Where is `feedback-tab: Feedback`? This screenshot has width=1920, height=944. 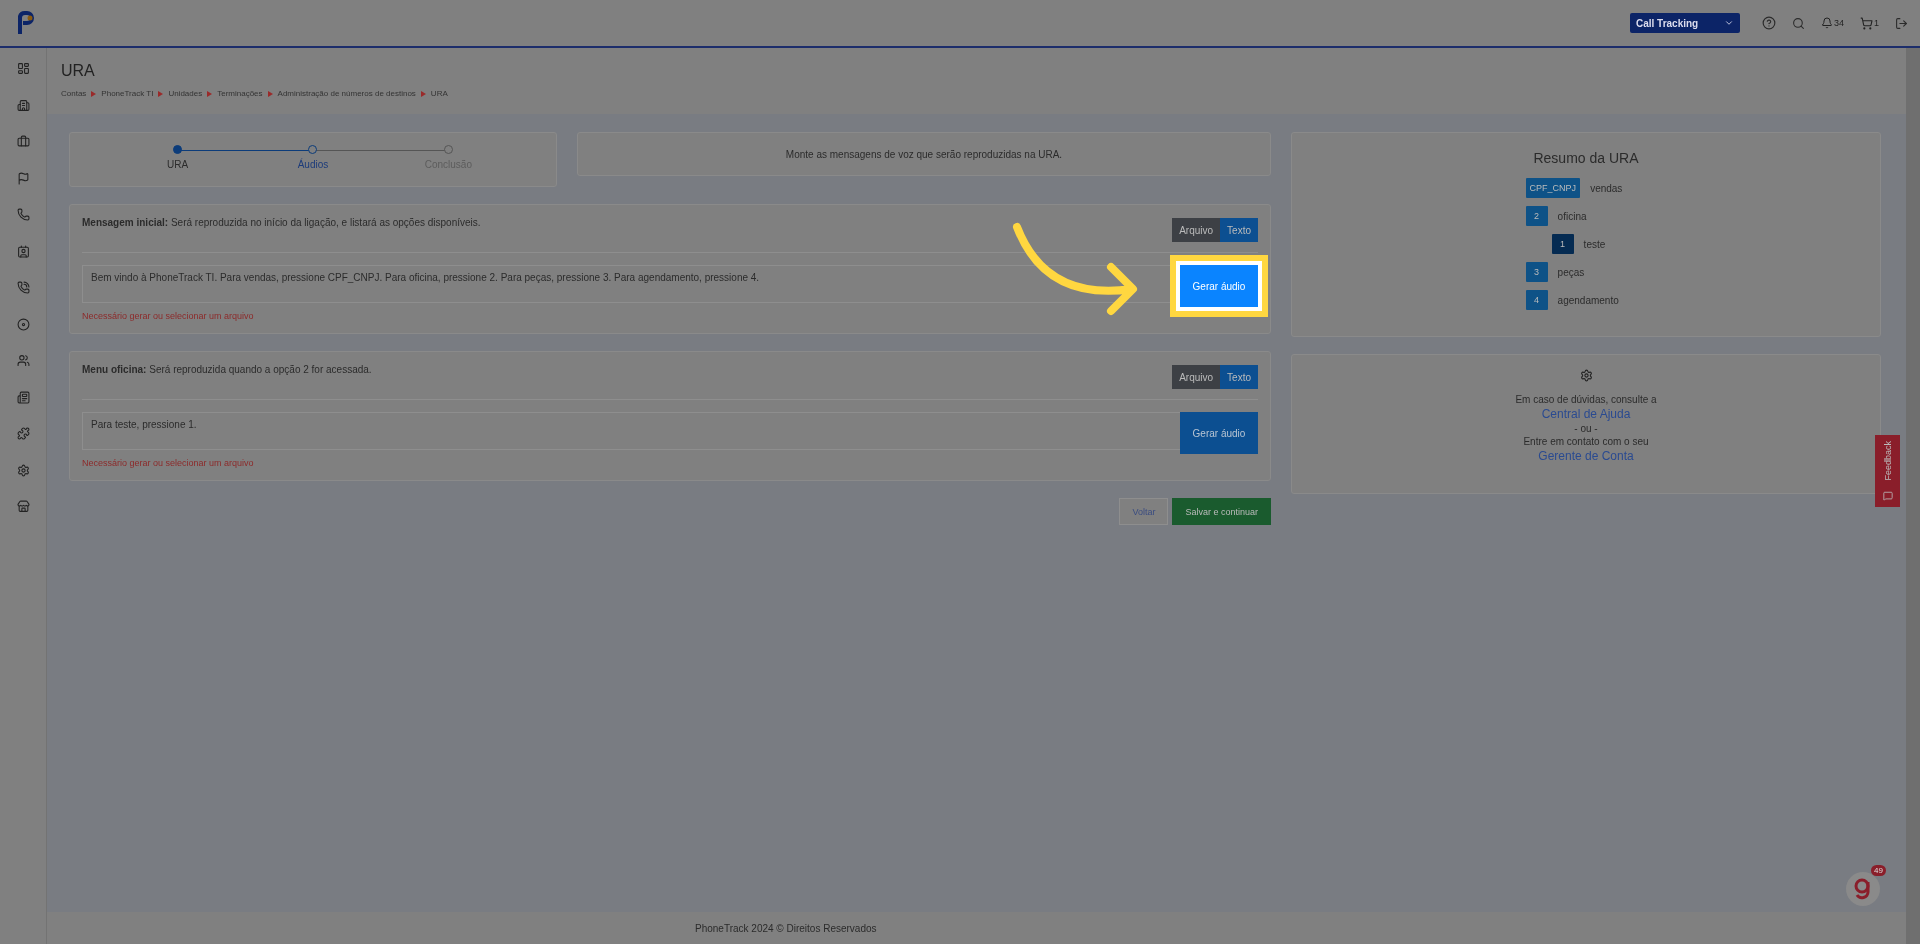 feedback-tab: Feedback is located at coordinates (1887, 471).